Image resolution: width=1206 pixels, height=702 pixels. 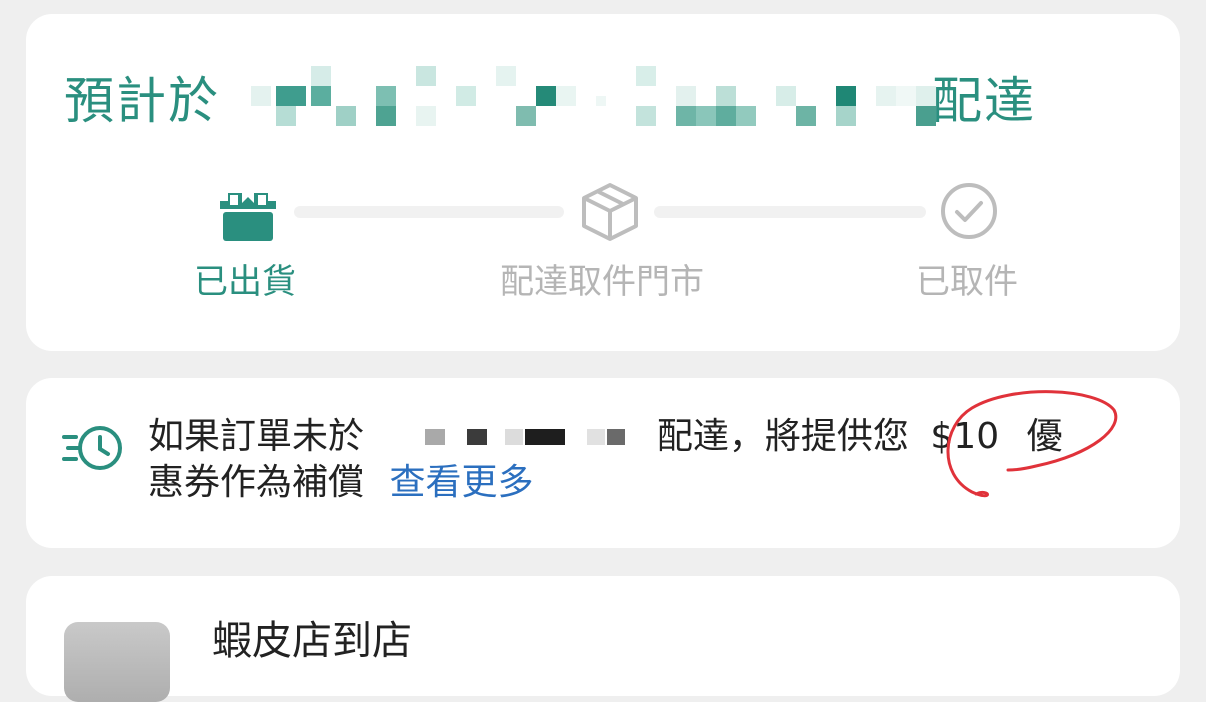 I want to click on eta-suffix: 配達, so click(x=984, y=101).